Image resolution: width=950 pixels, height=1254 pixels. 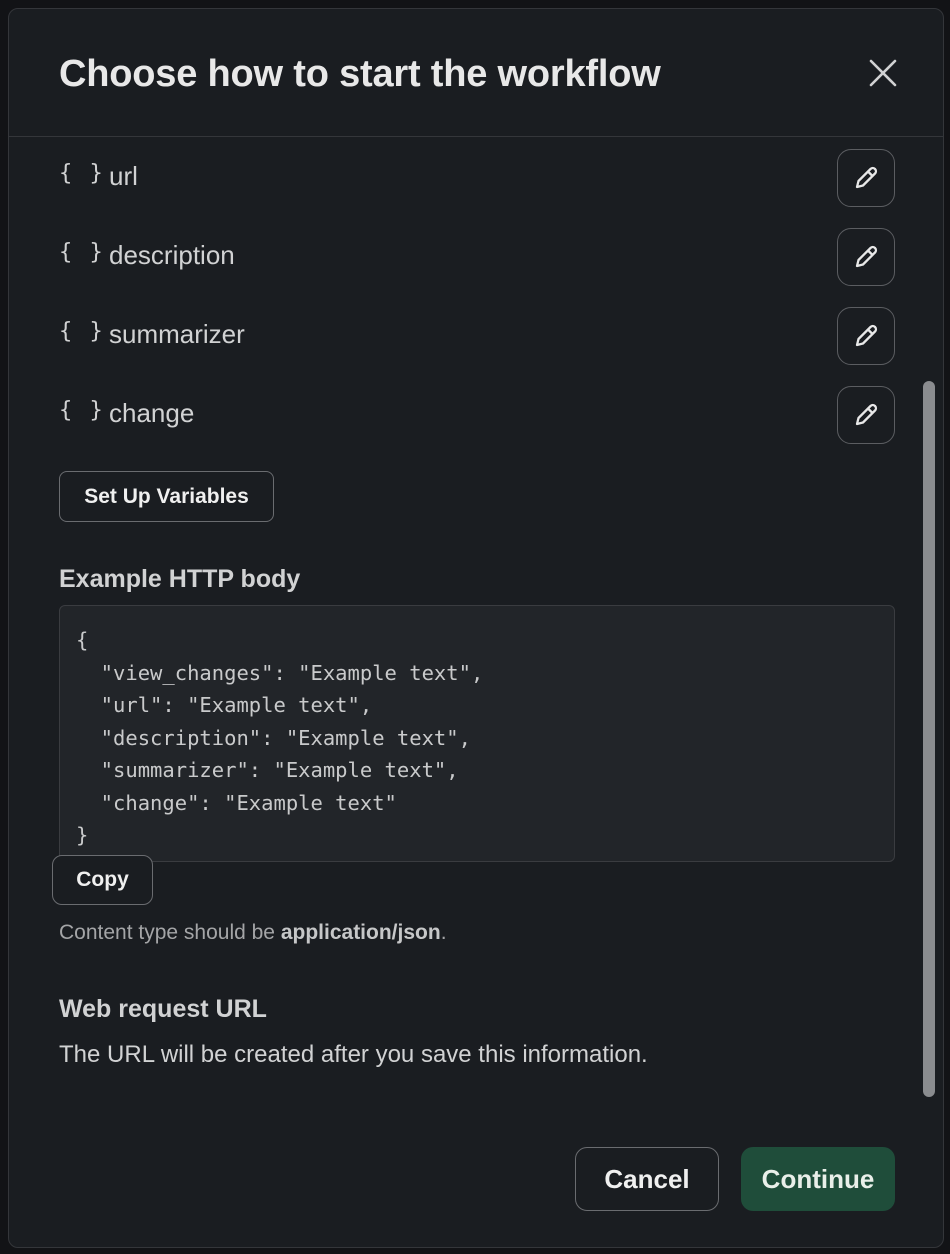 What do you see at coordinates (102, 880) in the screenshot?
I see `copy-button: Copy` at bounding box center [102, 880].